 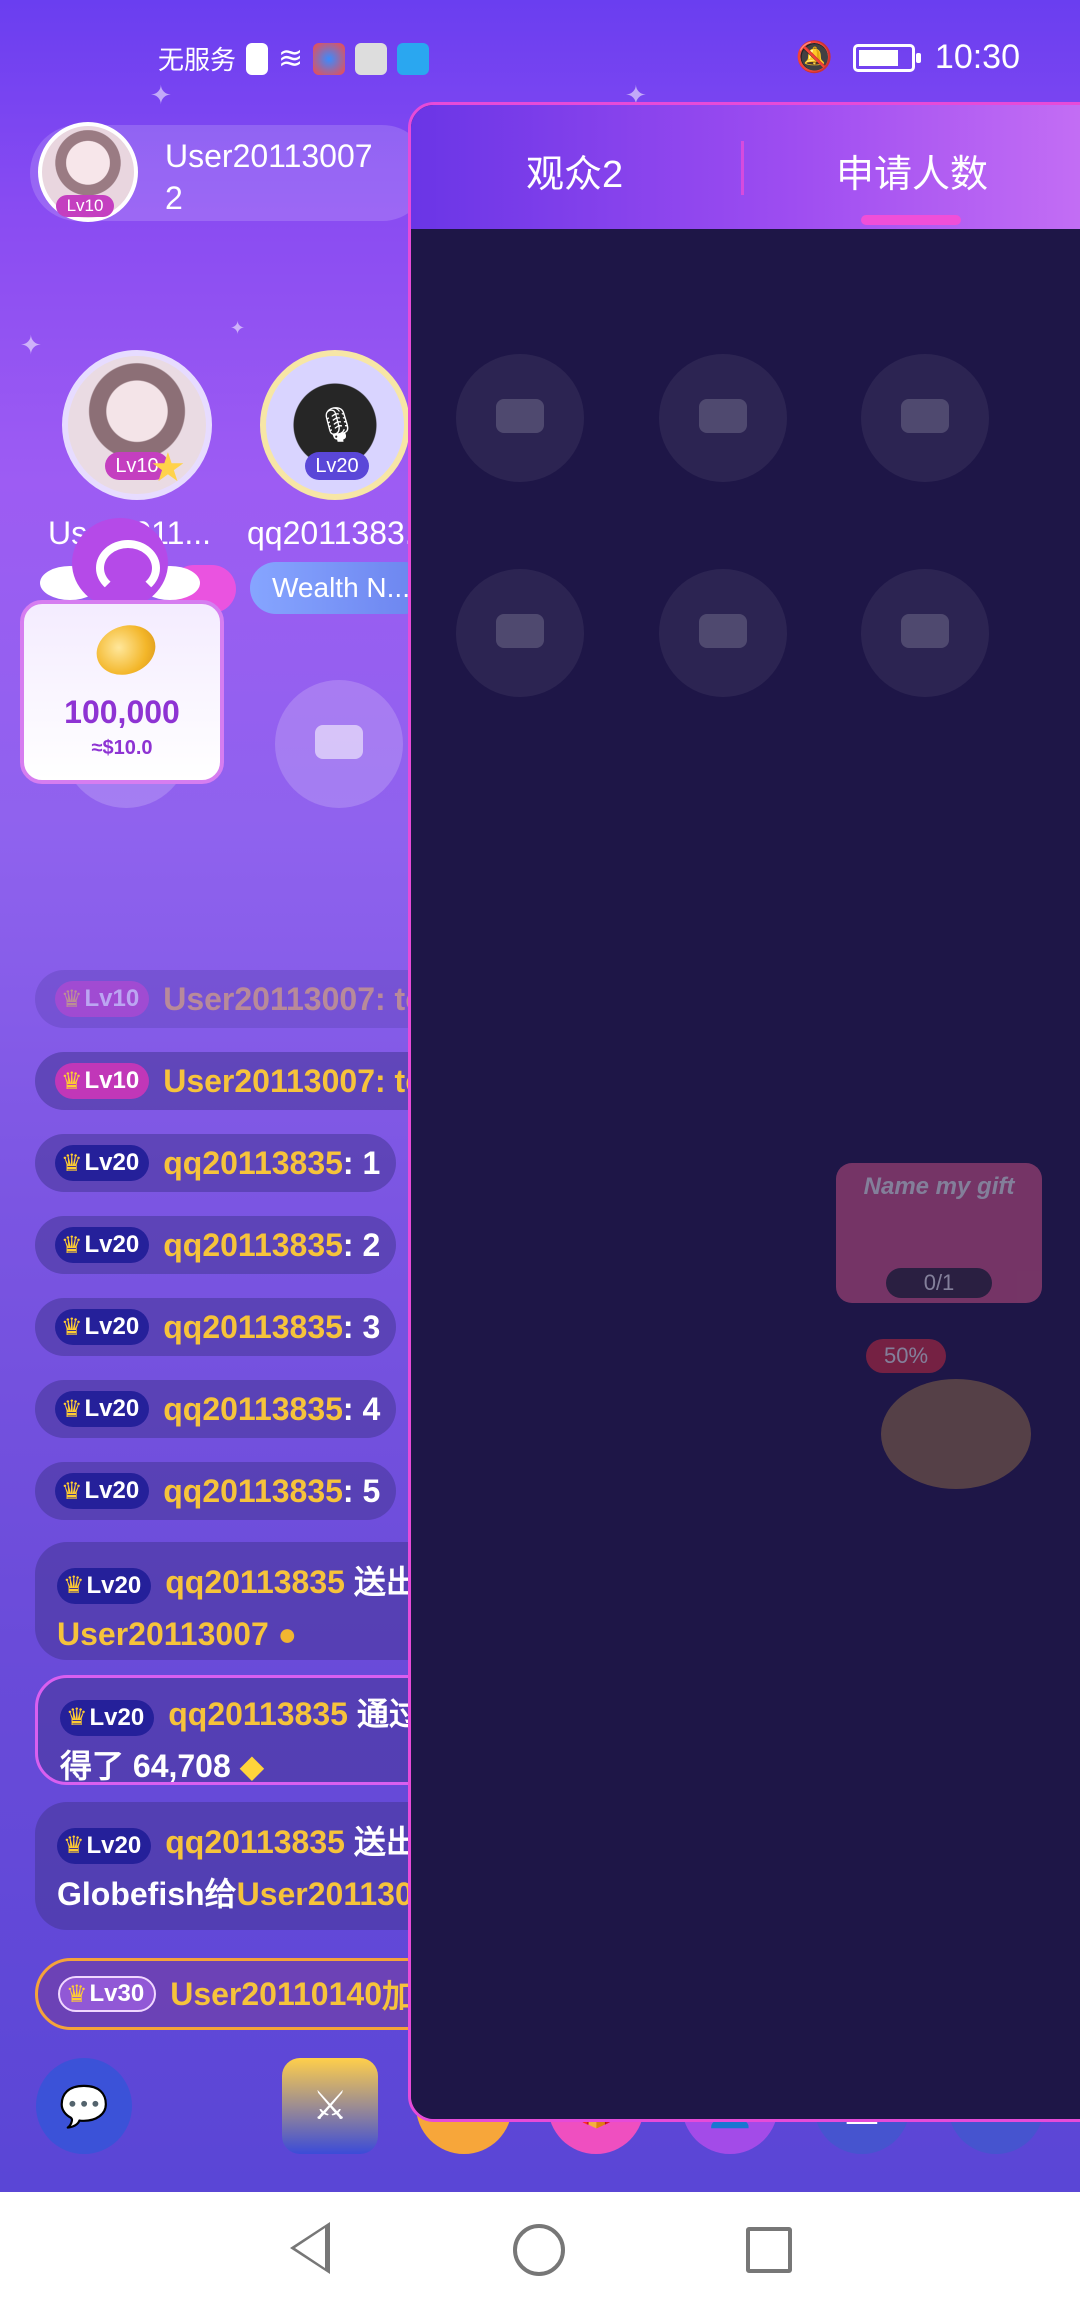 I want to click on chat-bubble-icon: 💬, so click(x=84, y=2106).